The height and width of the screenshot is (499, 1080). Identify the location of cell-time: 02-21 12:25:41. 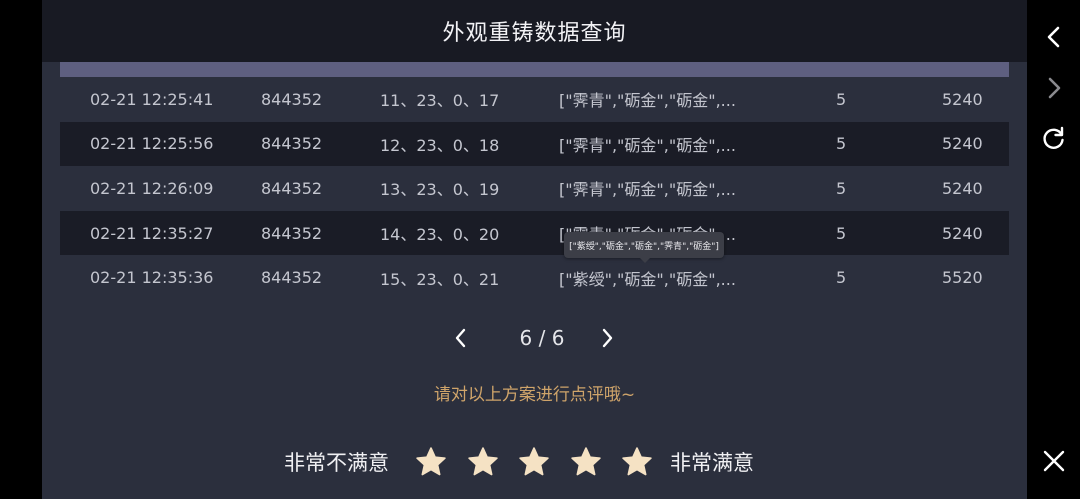
(152, 99).